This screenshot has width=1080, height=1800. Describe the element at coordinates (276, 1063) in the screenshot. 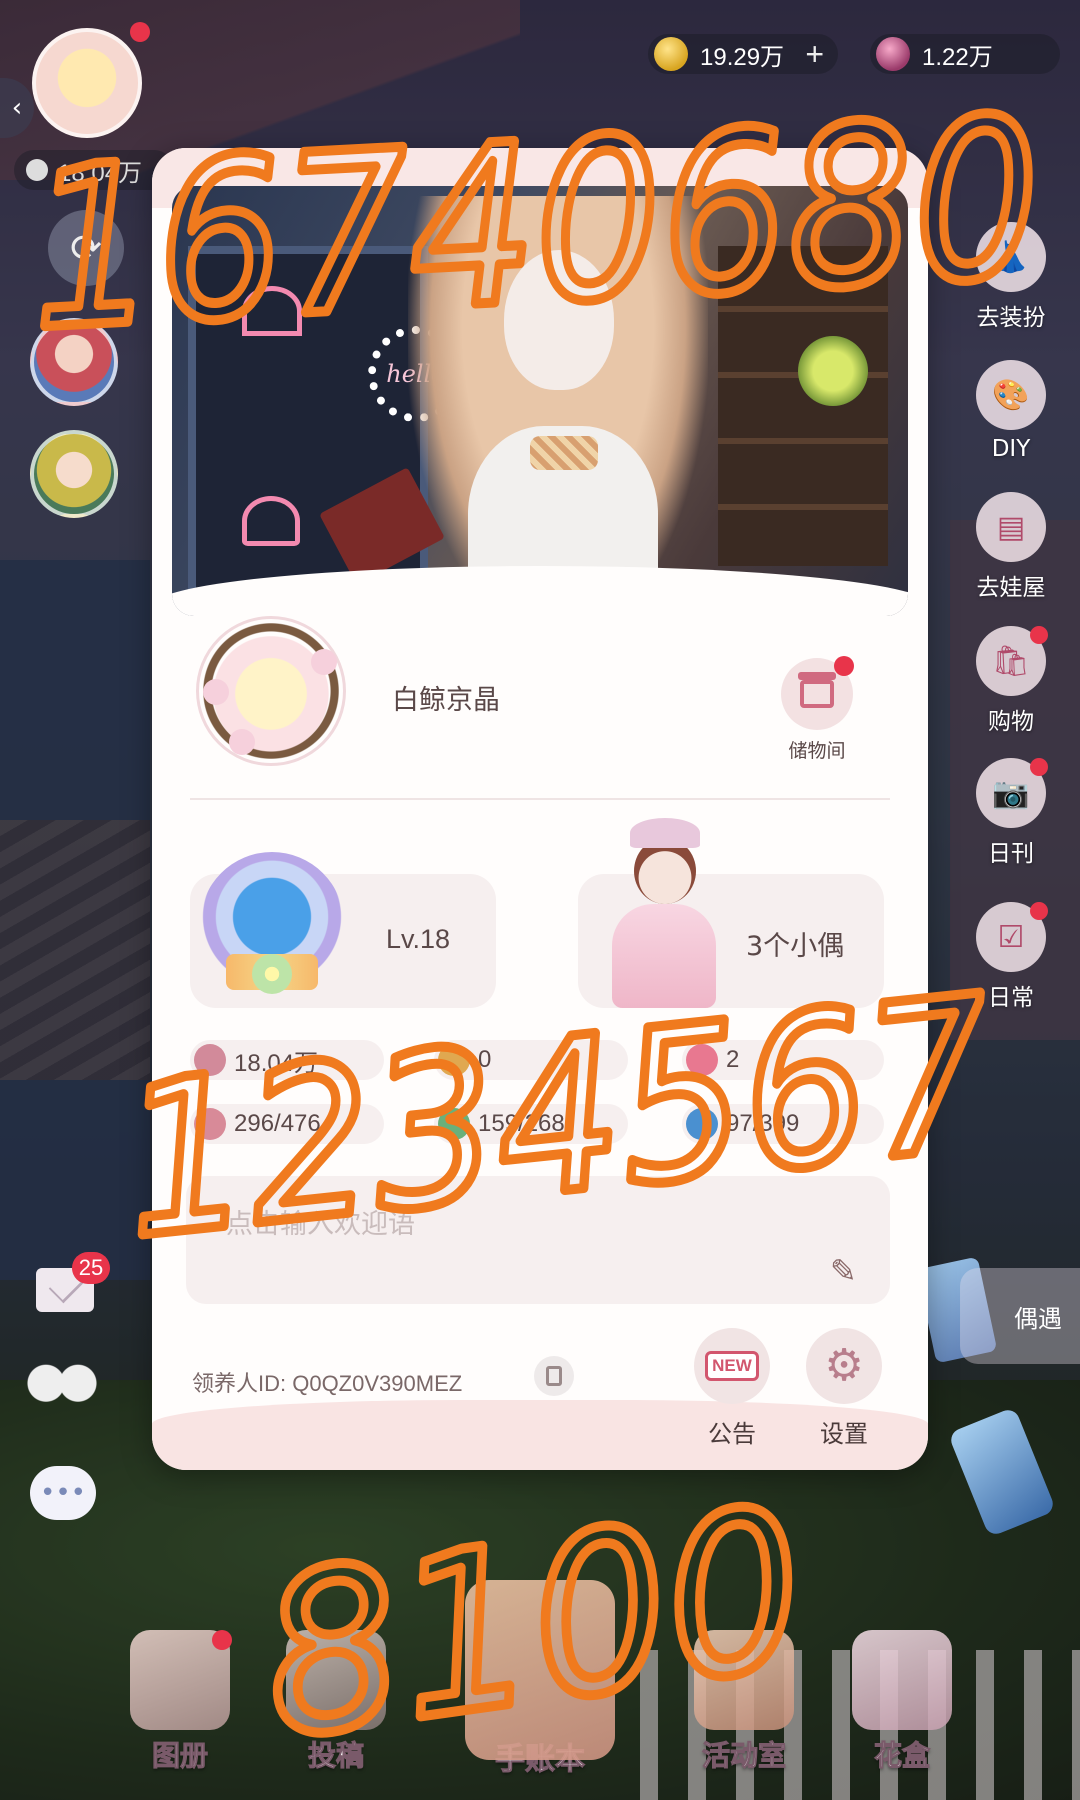

I see `stat-value: 18.04万` at that location.